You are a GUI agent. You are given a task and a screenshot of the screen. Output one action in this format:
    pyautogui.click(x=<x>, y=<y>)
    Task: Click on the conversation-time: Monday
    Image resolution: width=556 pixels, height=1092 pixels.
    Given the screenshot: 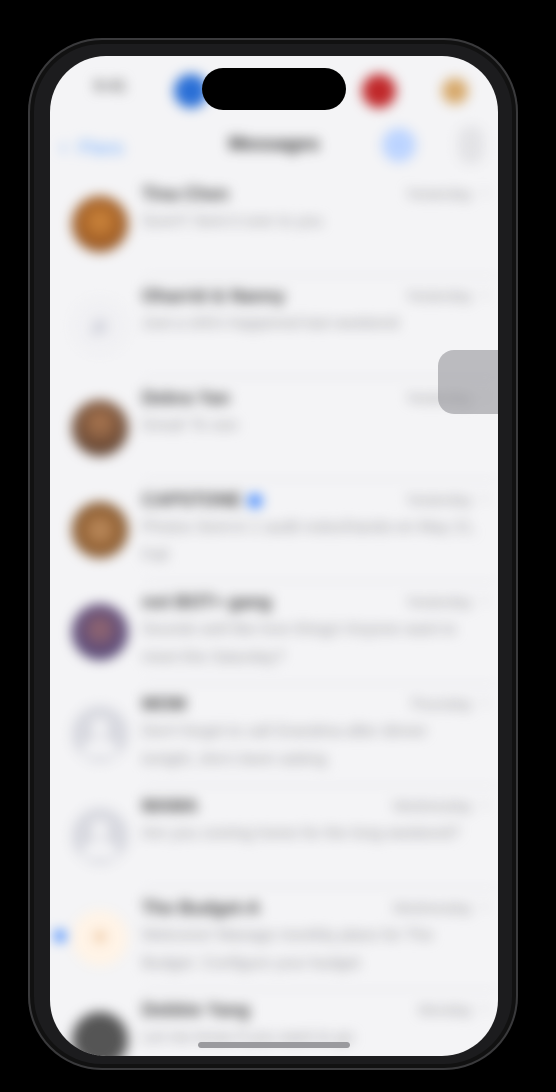 What is the action you would take?
    pyautogui.click(x=445, y=1010)
    